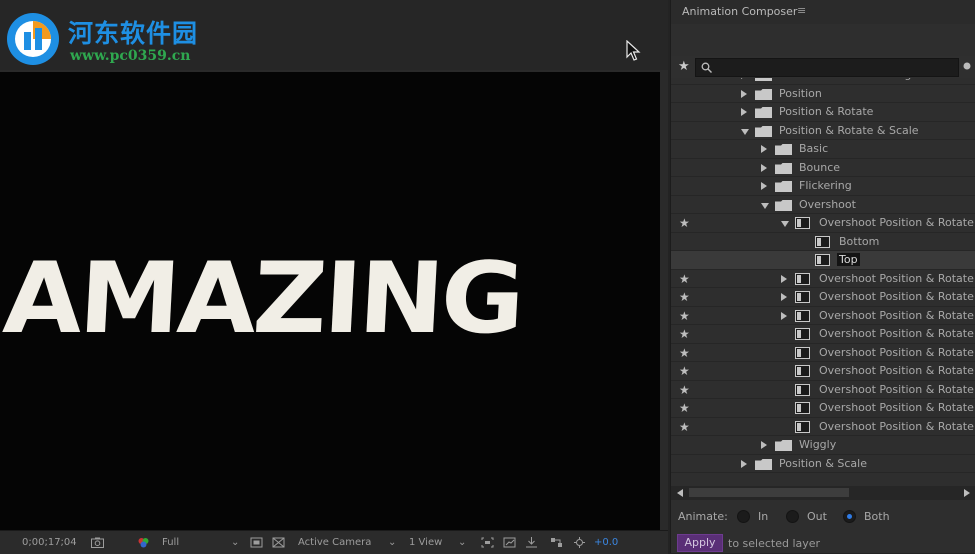 This screenshot has height=554, width=975. I want to click on transparency-grid-icon, so click(278, 542).